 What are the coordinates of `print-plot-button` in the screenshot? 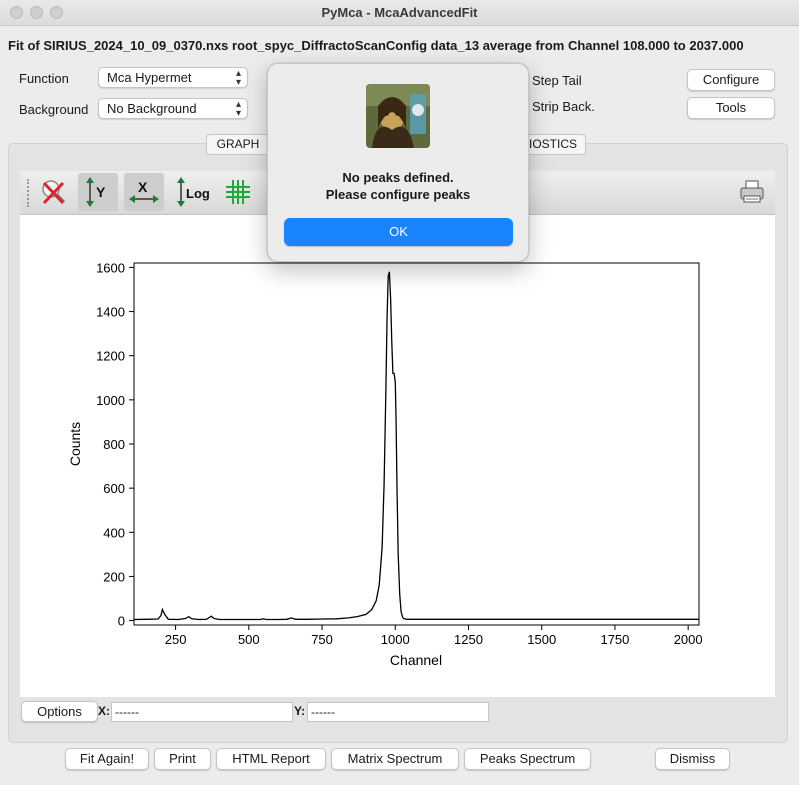 It's located at (752, 192).